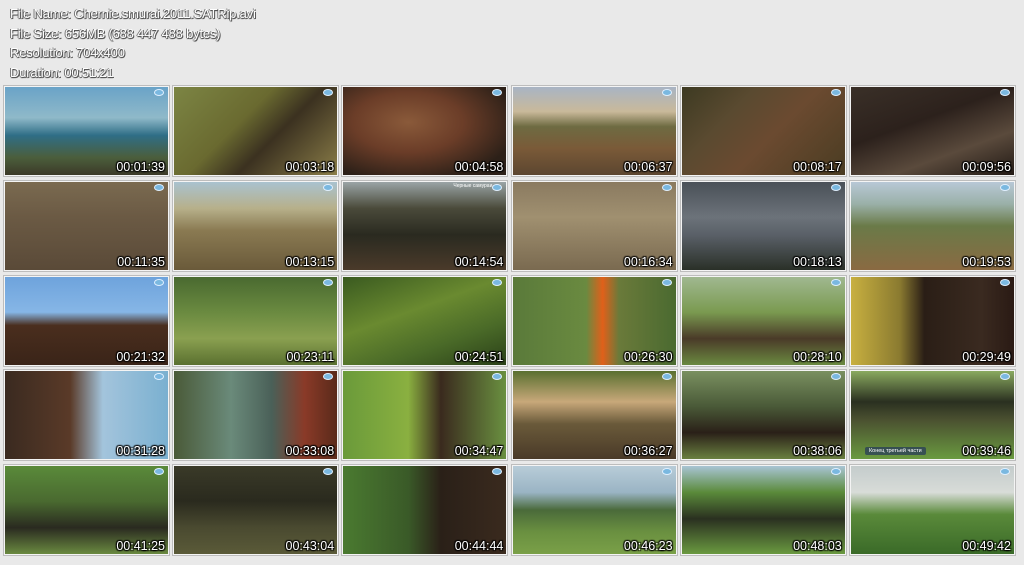  Describe the element at coordinates (86, 225) in the screenshot. I see `thumbnail-frame: 00:11:35` at that location.